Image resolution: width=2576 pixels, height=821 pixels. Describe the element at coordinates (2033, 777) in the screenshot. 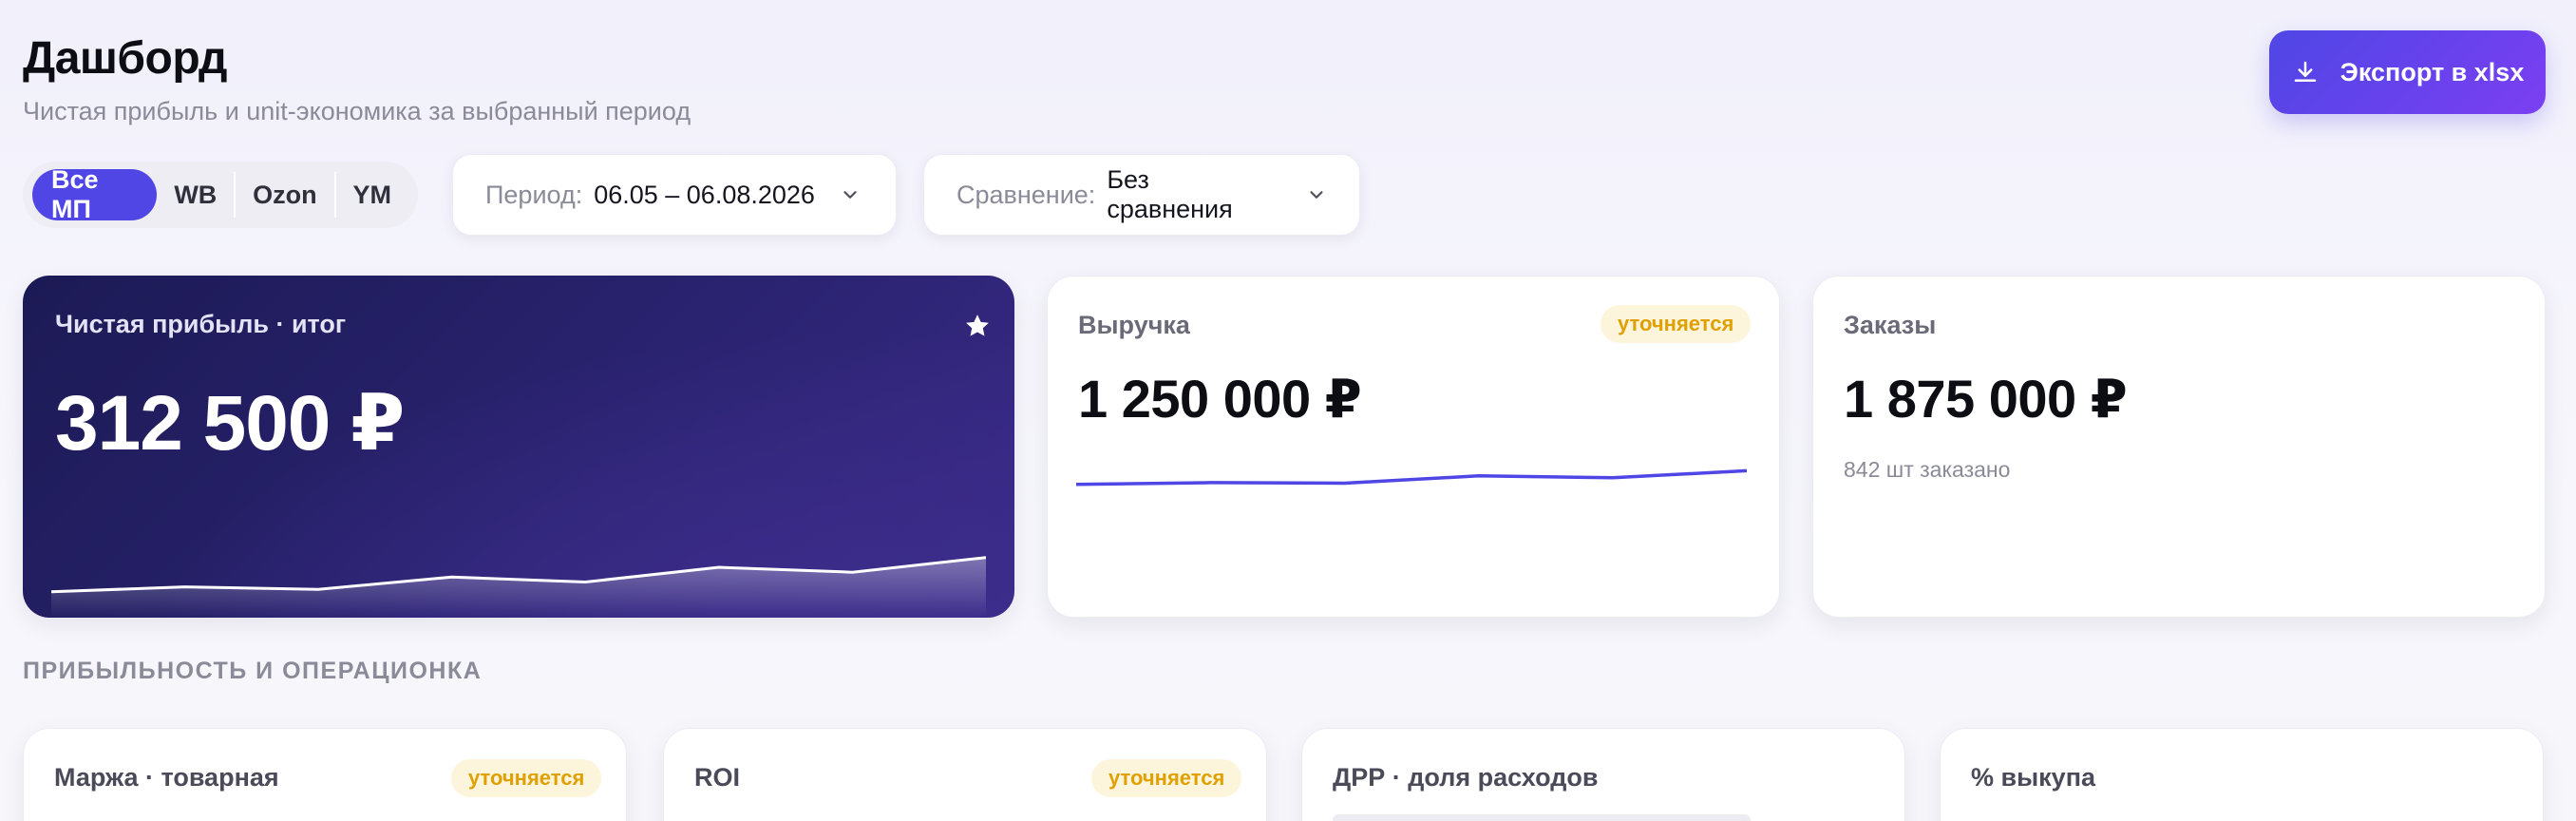

I see `metric-label: % выкупа` at that location.